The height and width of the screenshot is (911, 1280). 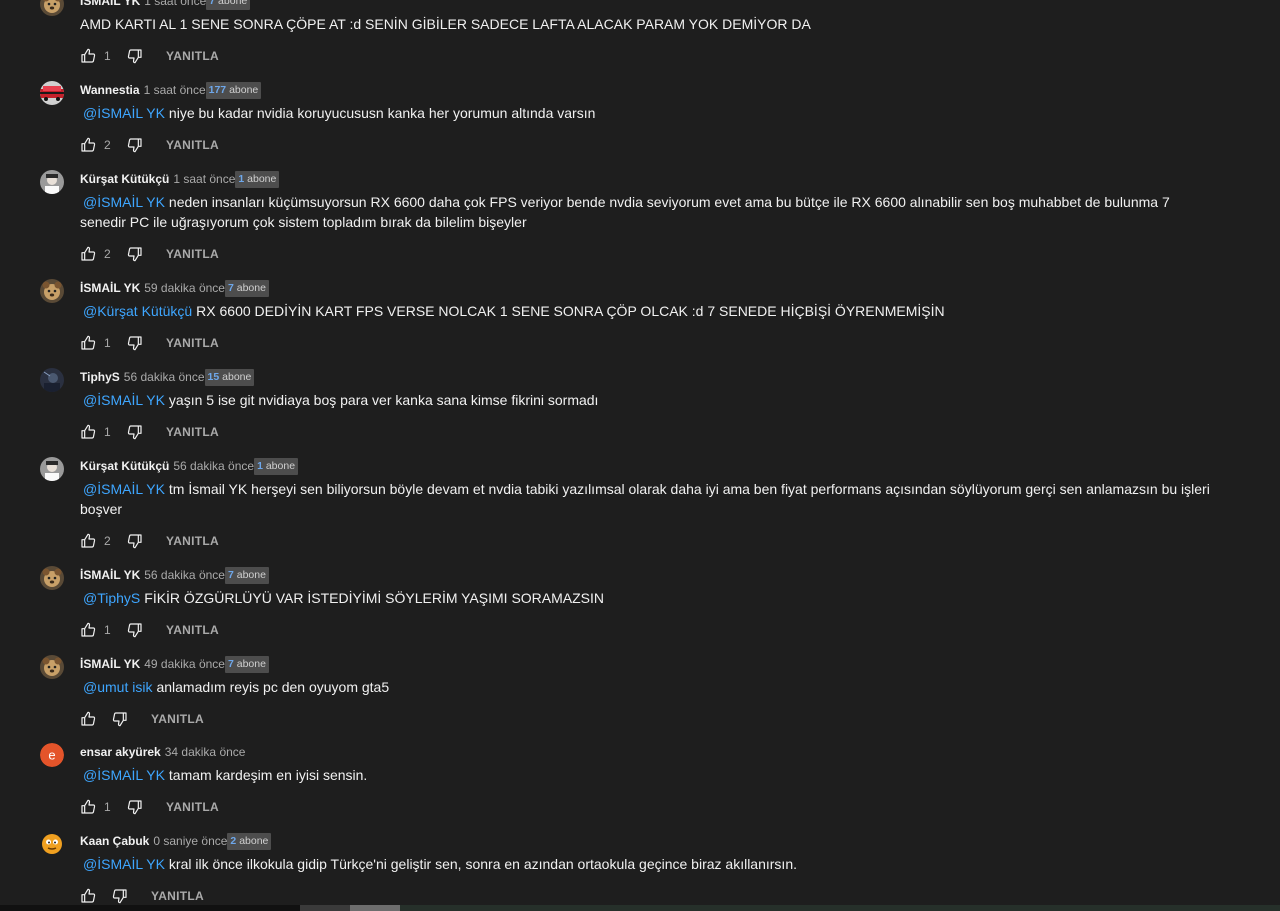 What do you see at coordinates (114, 841) in the screenshot?
I see `author-name: Kaan Çabuk` at bounding box center [114, 841].